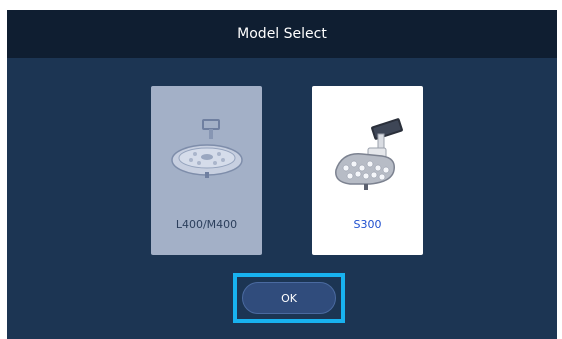  Describe the element at coordinates (369, 154) in the screenshot. I see `surgical-light-with-monitor-icon` at that location.